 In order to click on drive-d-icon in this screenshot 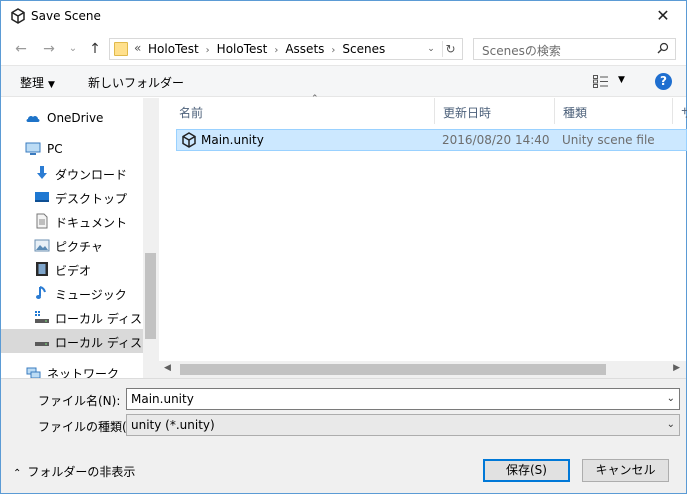, I will do `click(42, 344)`.